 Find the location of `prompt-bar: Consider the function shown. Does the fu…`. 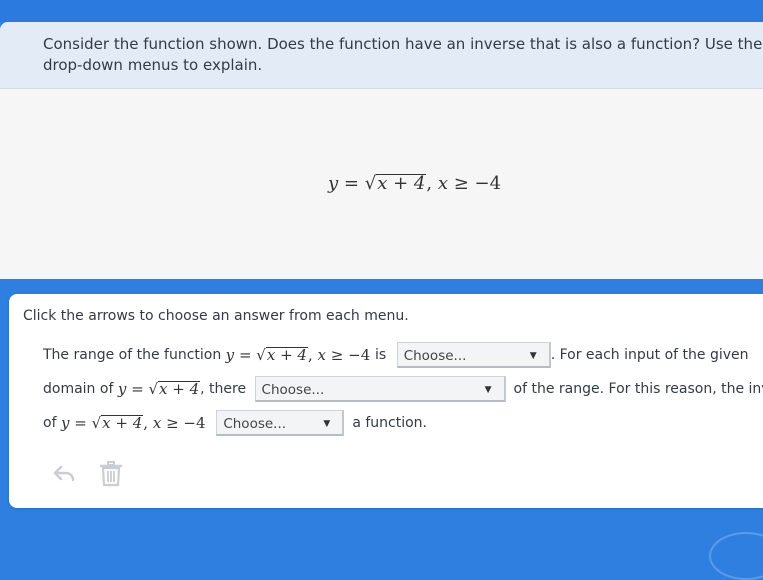

prompt-bar: Consider the function shown. Does the fu… is located at coordinates (381, 55).